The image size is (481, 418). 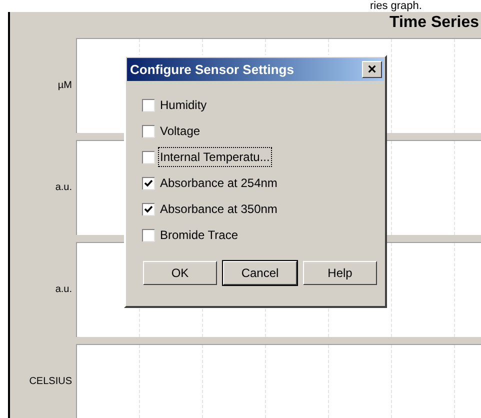 I want to click on dialog-button: Help, so click(x=340, y=273).